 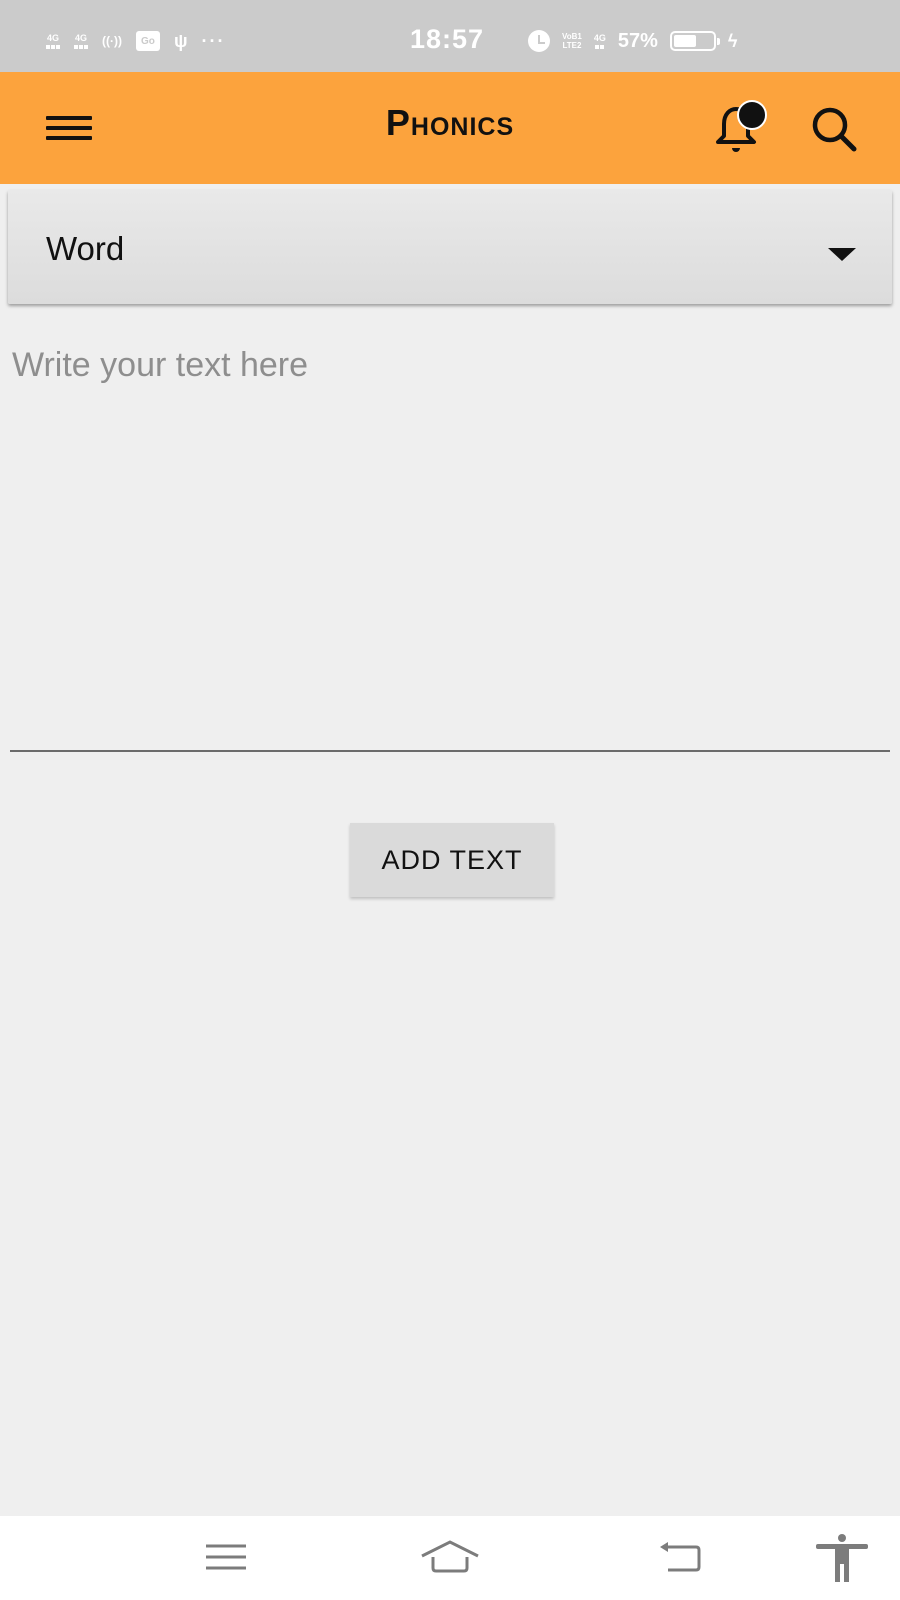 I want to click on home-icon, so click(x=450, y=1556).